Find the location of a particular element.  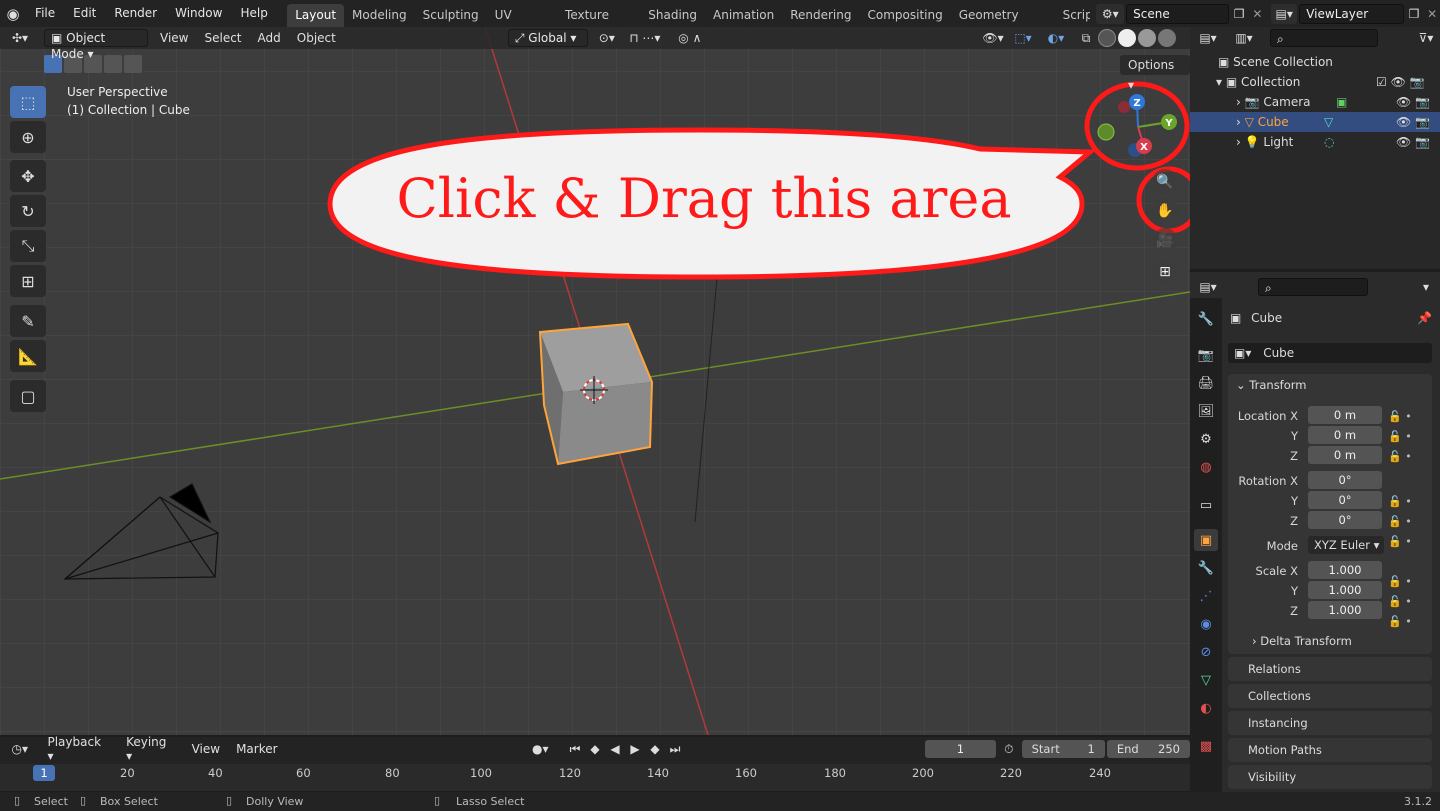

new-scene-icon: ❐ is located at coordinates (1239, 14).